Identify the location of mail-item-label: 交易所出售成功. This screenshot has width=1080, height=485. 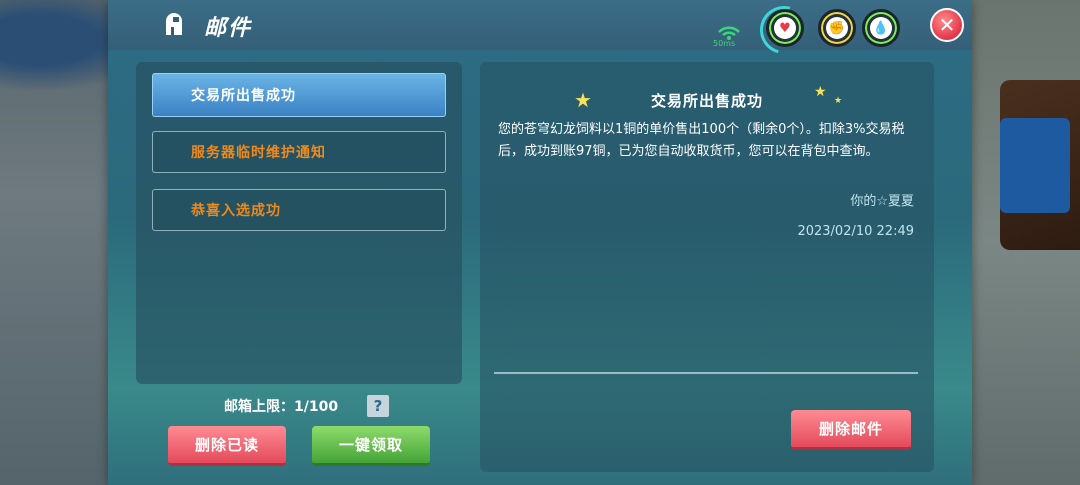
(243, 96).